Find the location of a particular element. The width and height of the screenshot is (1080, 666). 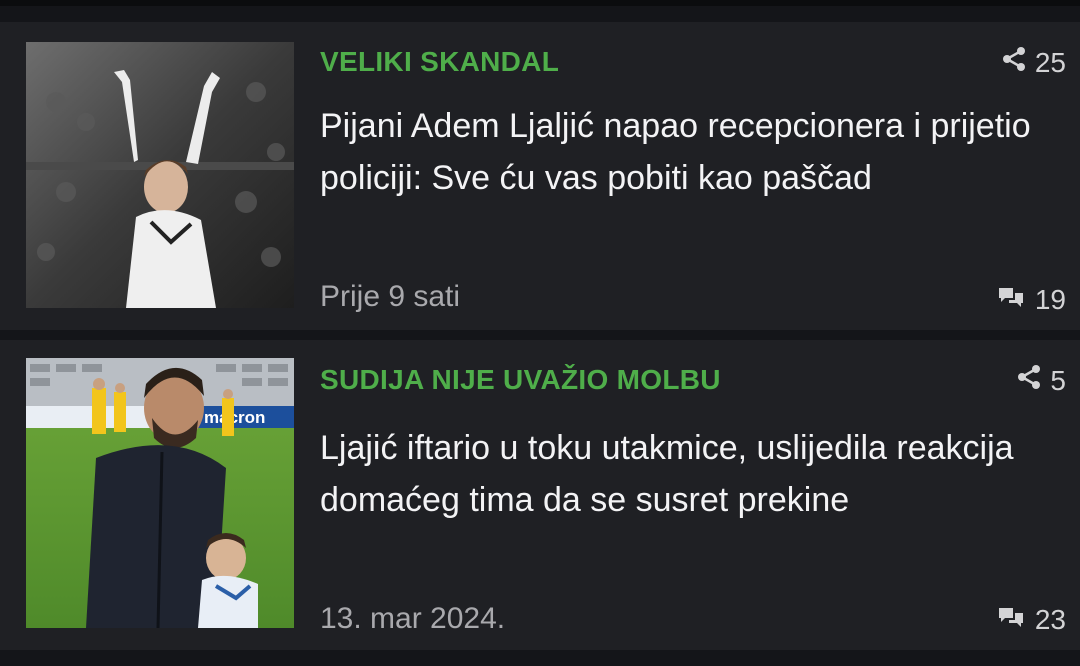

share-button: 25 is located at coordinates (1033, 62).